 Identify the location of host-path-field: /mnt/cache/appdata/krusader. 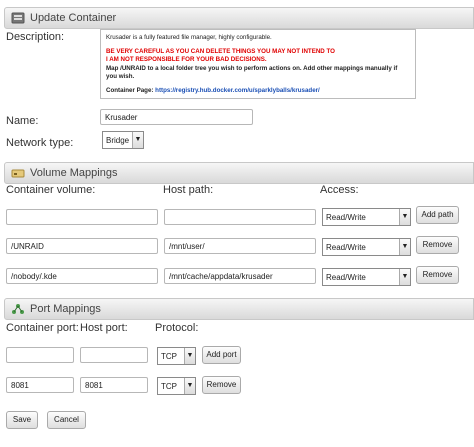
(240, 276).